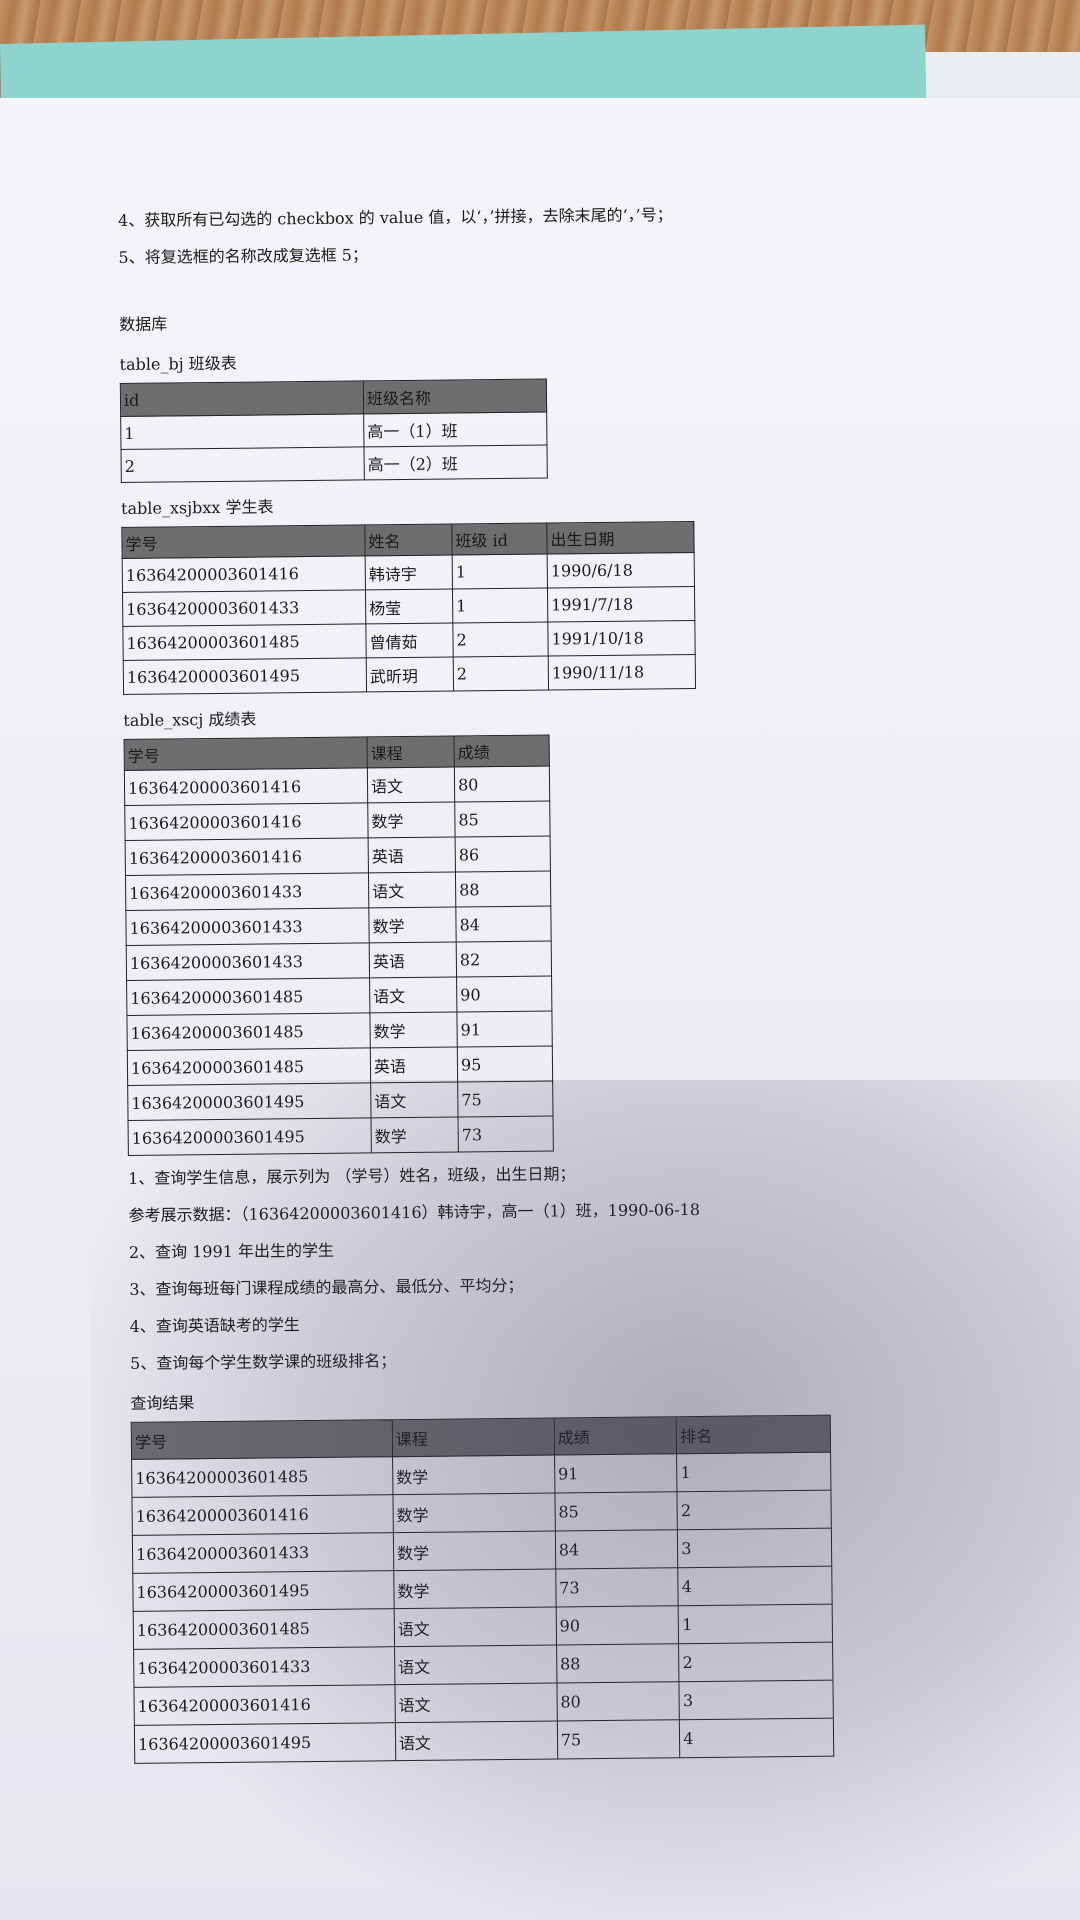  Describe the element at coordinates (616, 1511) in the screenshot. I see `table-cell: 85` at that location.